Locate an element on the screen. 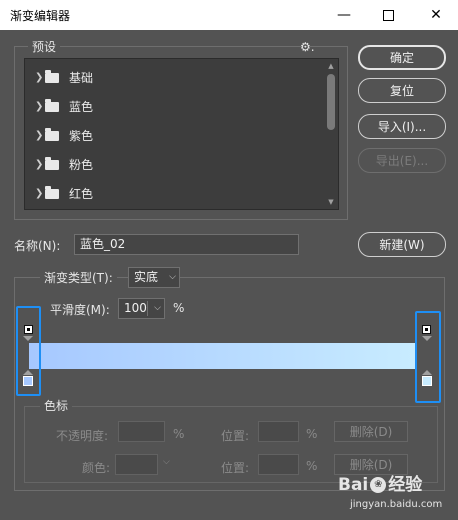  scroll-thumb is located at coordinates (331, 102).